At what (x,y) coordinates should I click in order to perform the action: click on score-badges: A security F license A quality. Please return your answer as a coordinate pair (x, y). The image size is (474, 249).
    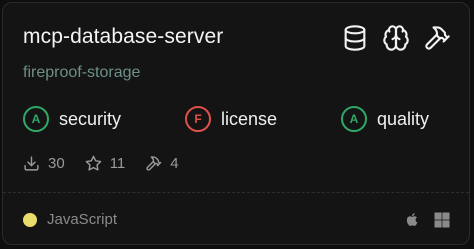
    Looking at the image, I should click on (241, 119).